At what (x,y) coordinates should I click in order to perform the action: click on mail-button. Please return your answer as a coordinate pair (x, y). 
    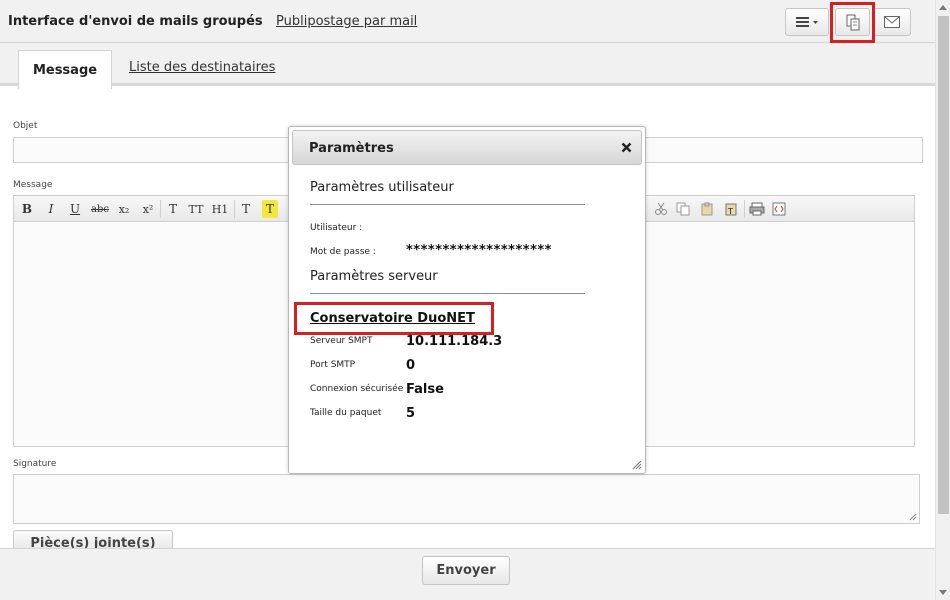
    Looking at the image, I should click on (892, 22).